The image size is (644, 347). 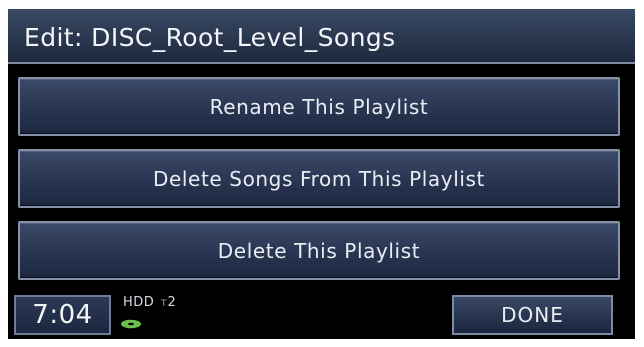 I want to click on track-marker: T, so click(x=164, y=304).